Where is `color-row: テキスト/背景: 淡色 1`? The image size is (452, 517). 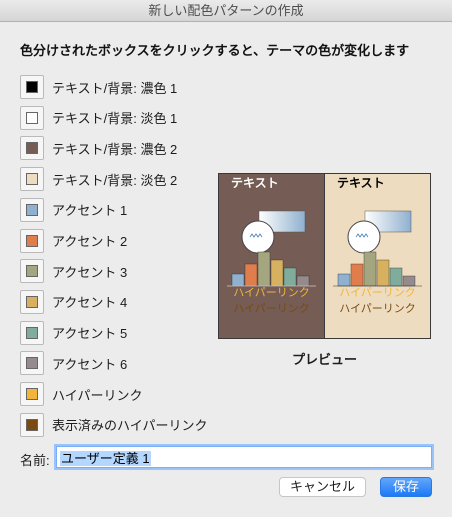 color-row: テキスト/背景: 淡色 1 is located at coordinates (98, 118).